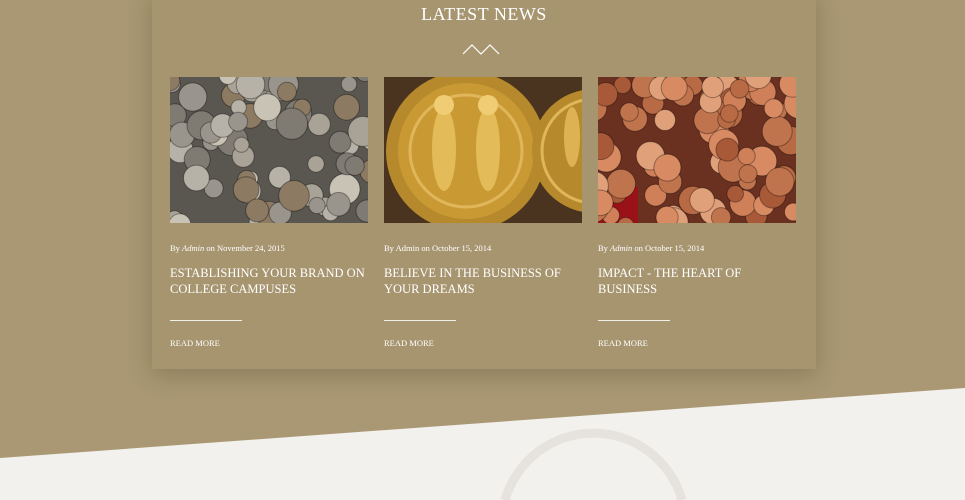 This screenshot has width=965, height=500. Describe the element at coordinates (697, 281) in the screenshot. I see `post-title: IMPACT - THE HEART OF BUSINESS` at that location.